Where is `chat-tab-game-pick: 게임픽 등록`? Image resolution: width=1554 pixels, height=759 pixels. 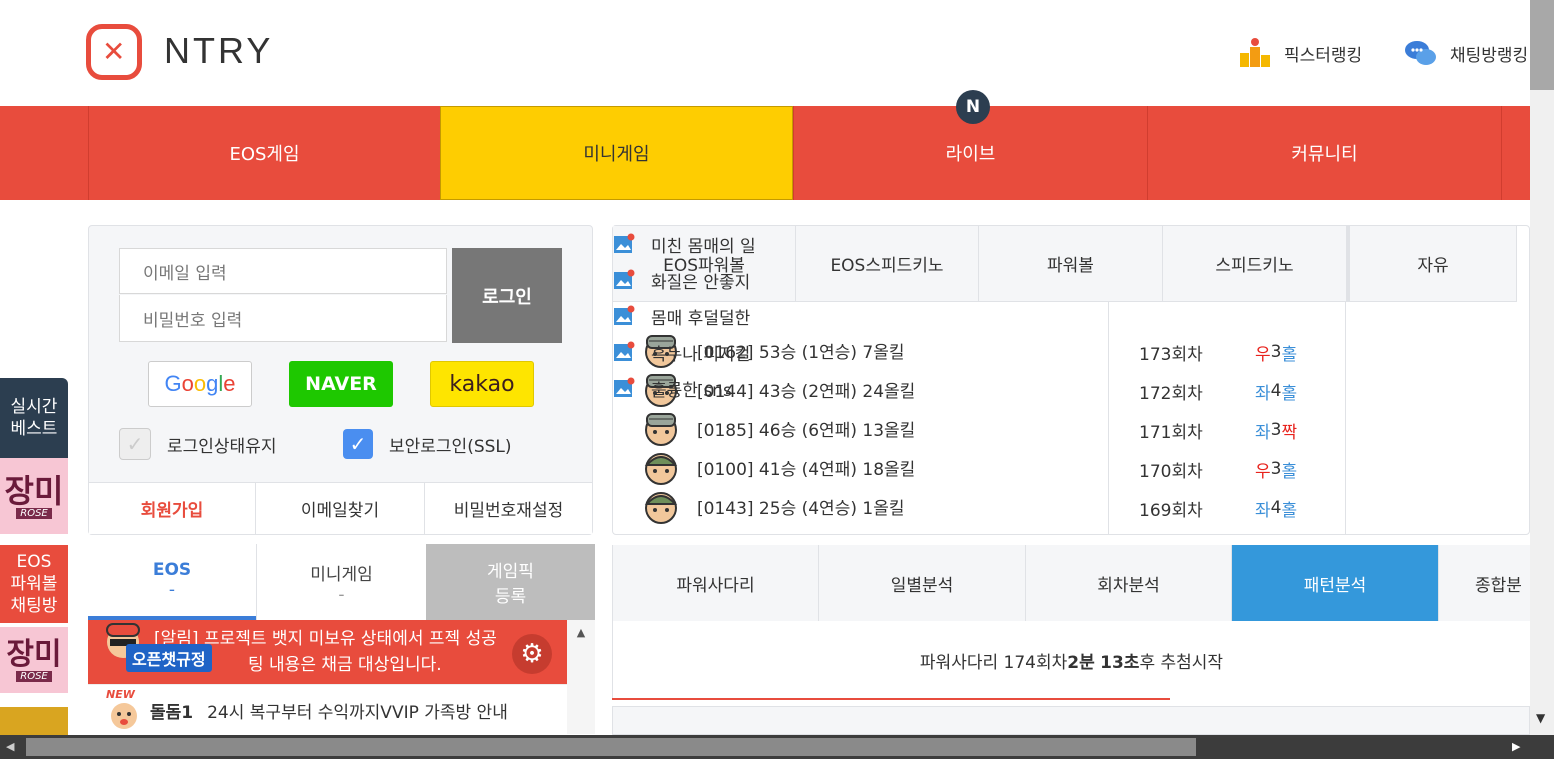 chat-tab-game-pick: 게임픽 등록 is located at coordinates (510, 582).